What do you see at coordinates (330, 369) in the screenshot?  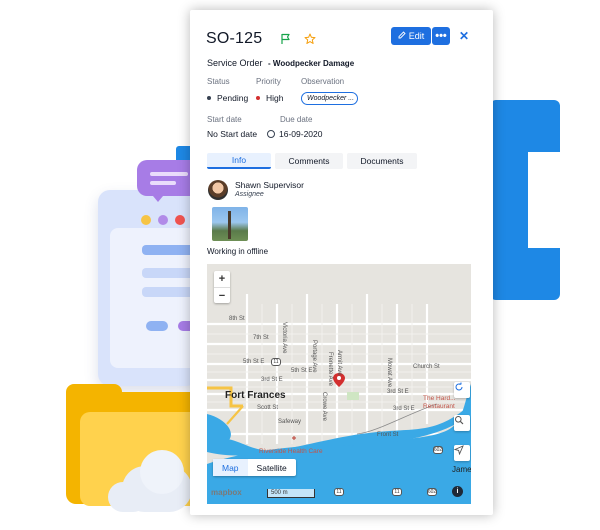 I see `map-street-label: Frenette Ave` at bounding box center [330, 369].